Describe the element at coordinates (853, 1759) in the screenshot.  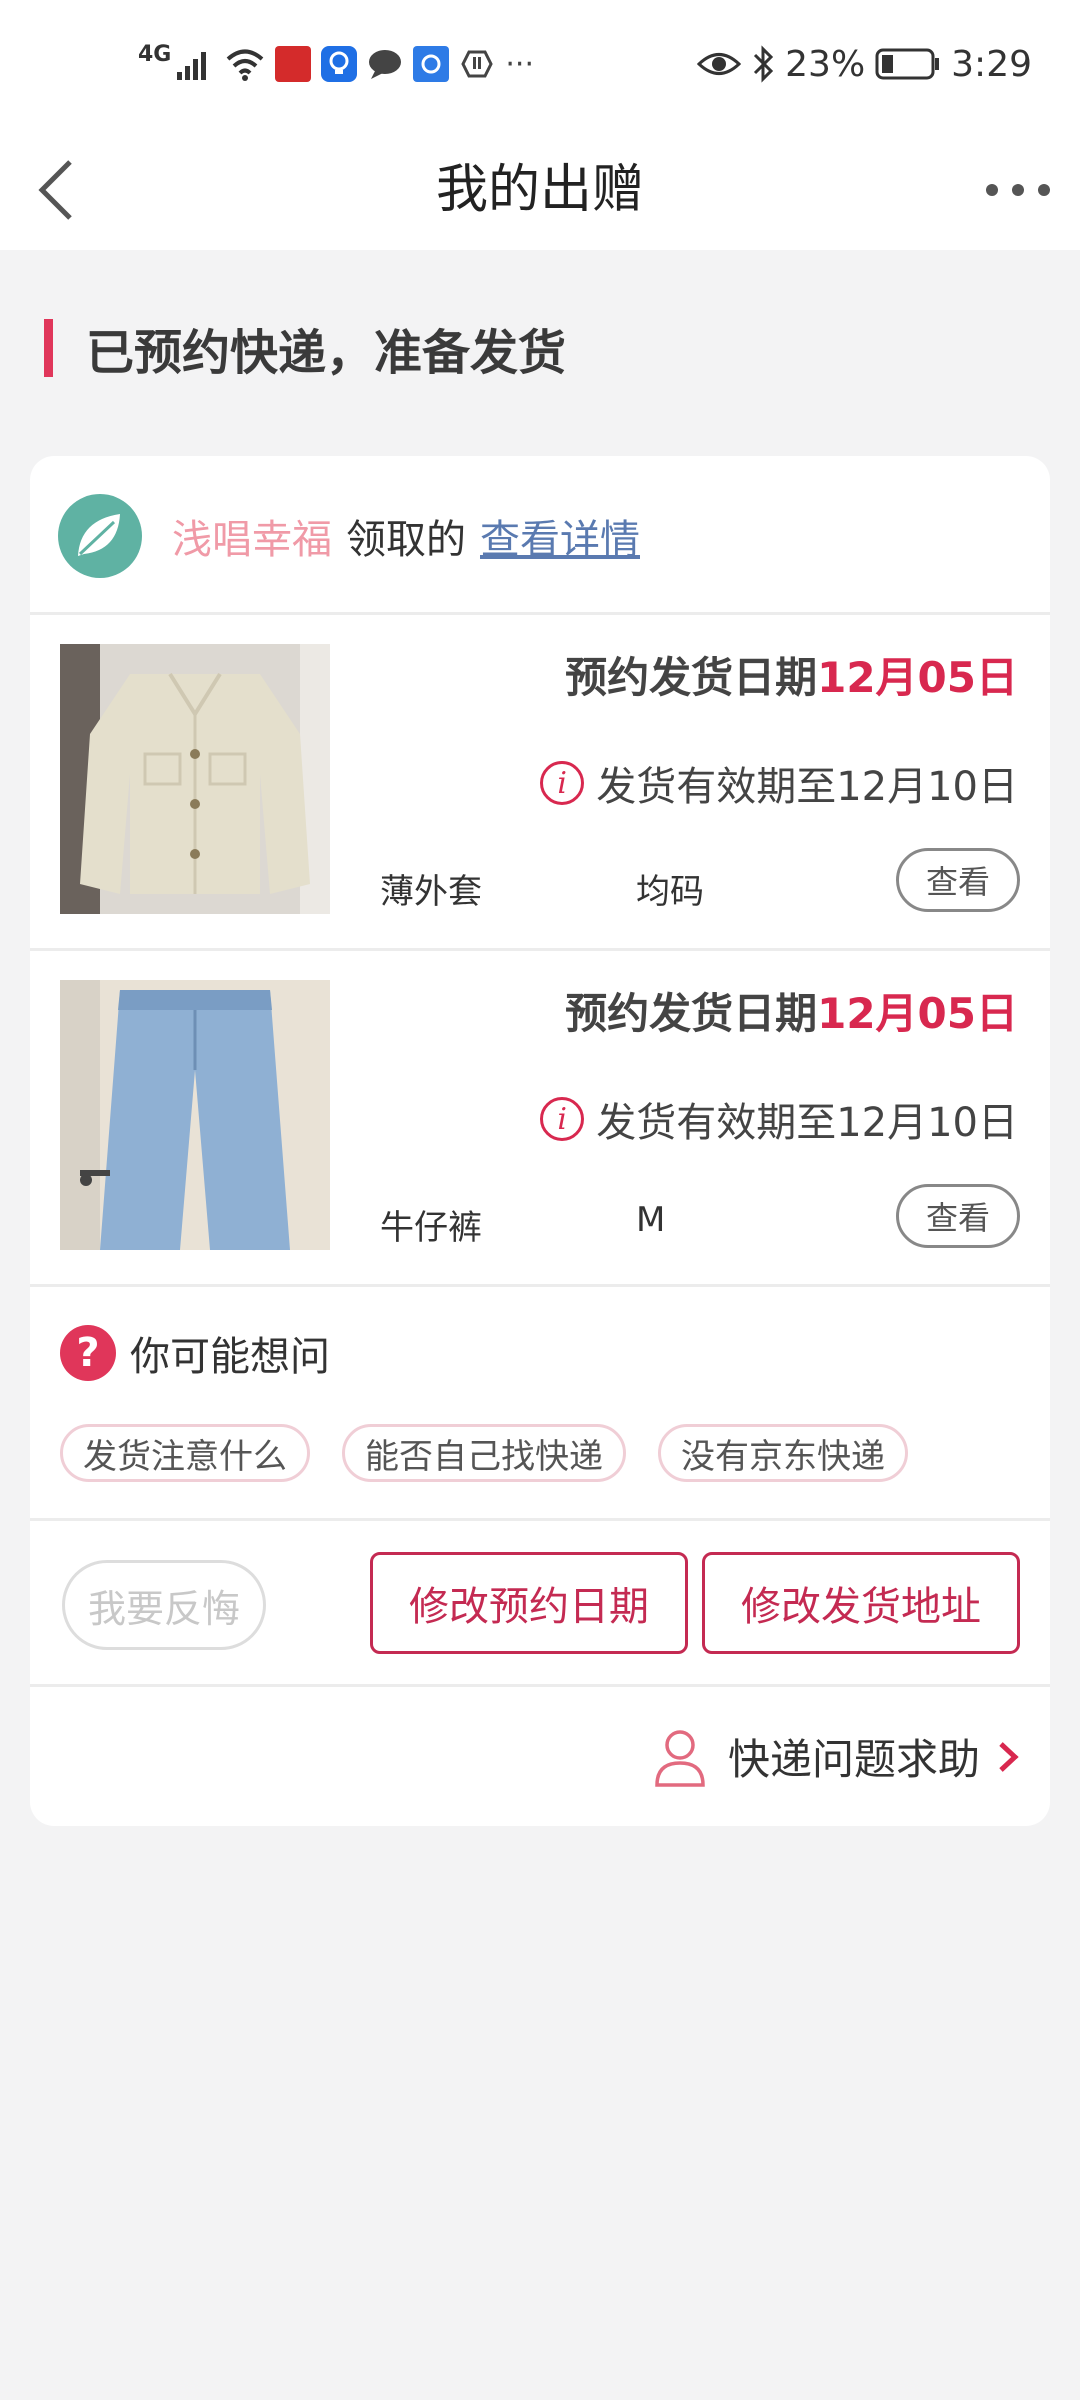
I see `courier-help-label: 快递问题求助` at that location.